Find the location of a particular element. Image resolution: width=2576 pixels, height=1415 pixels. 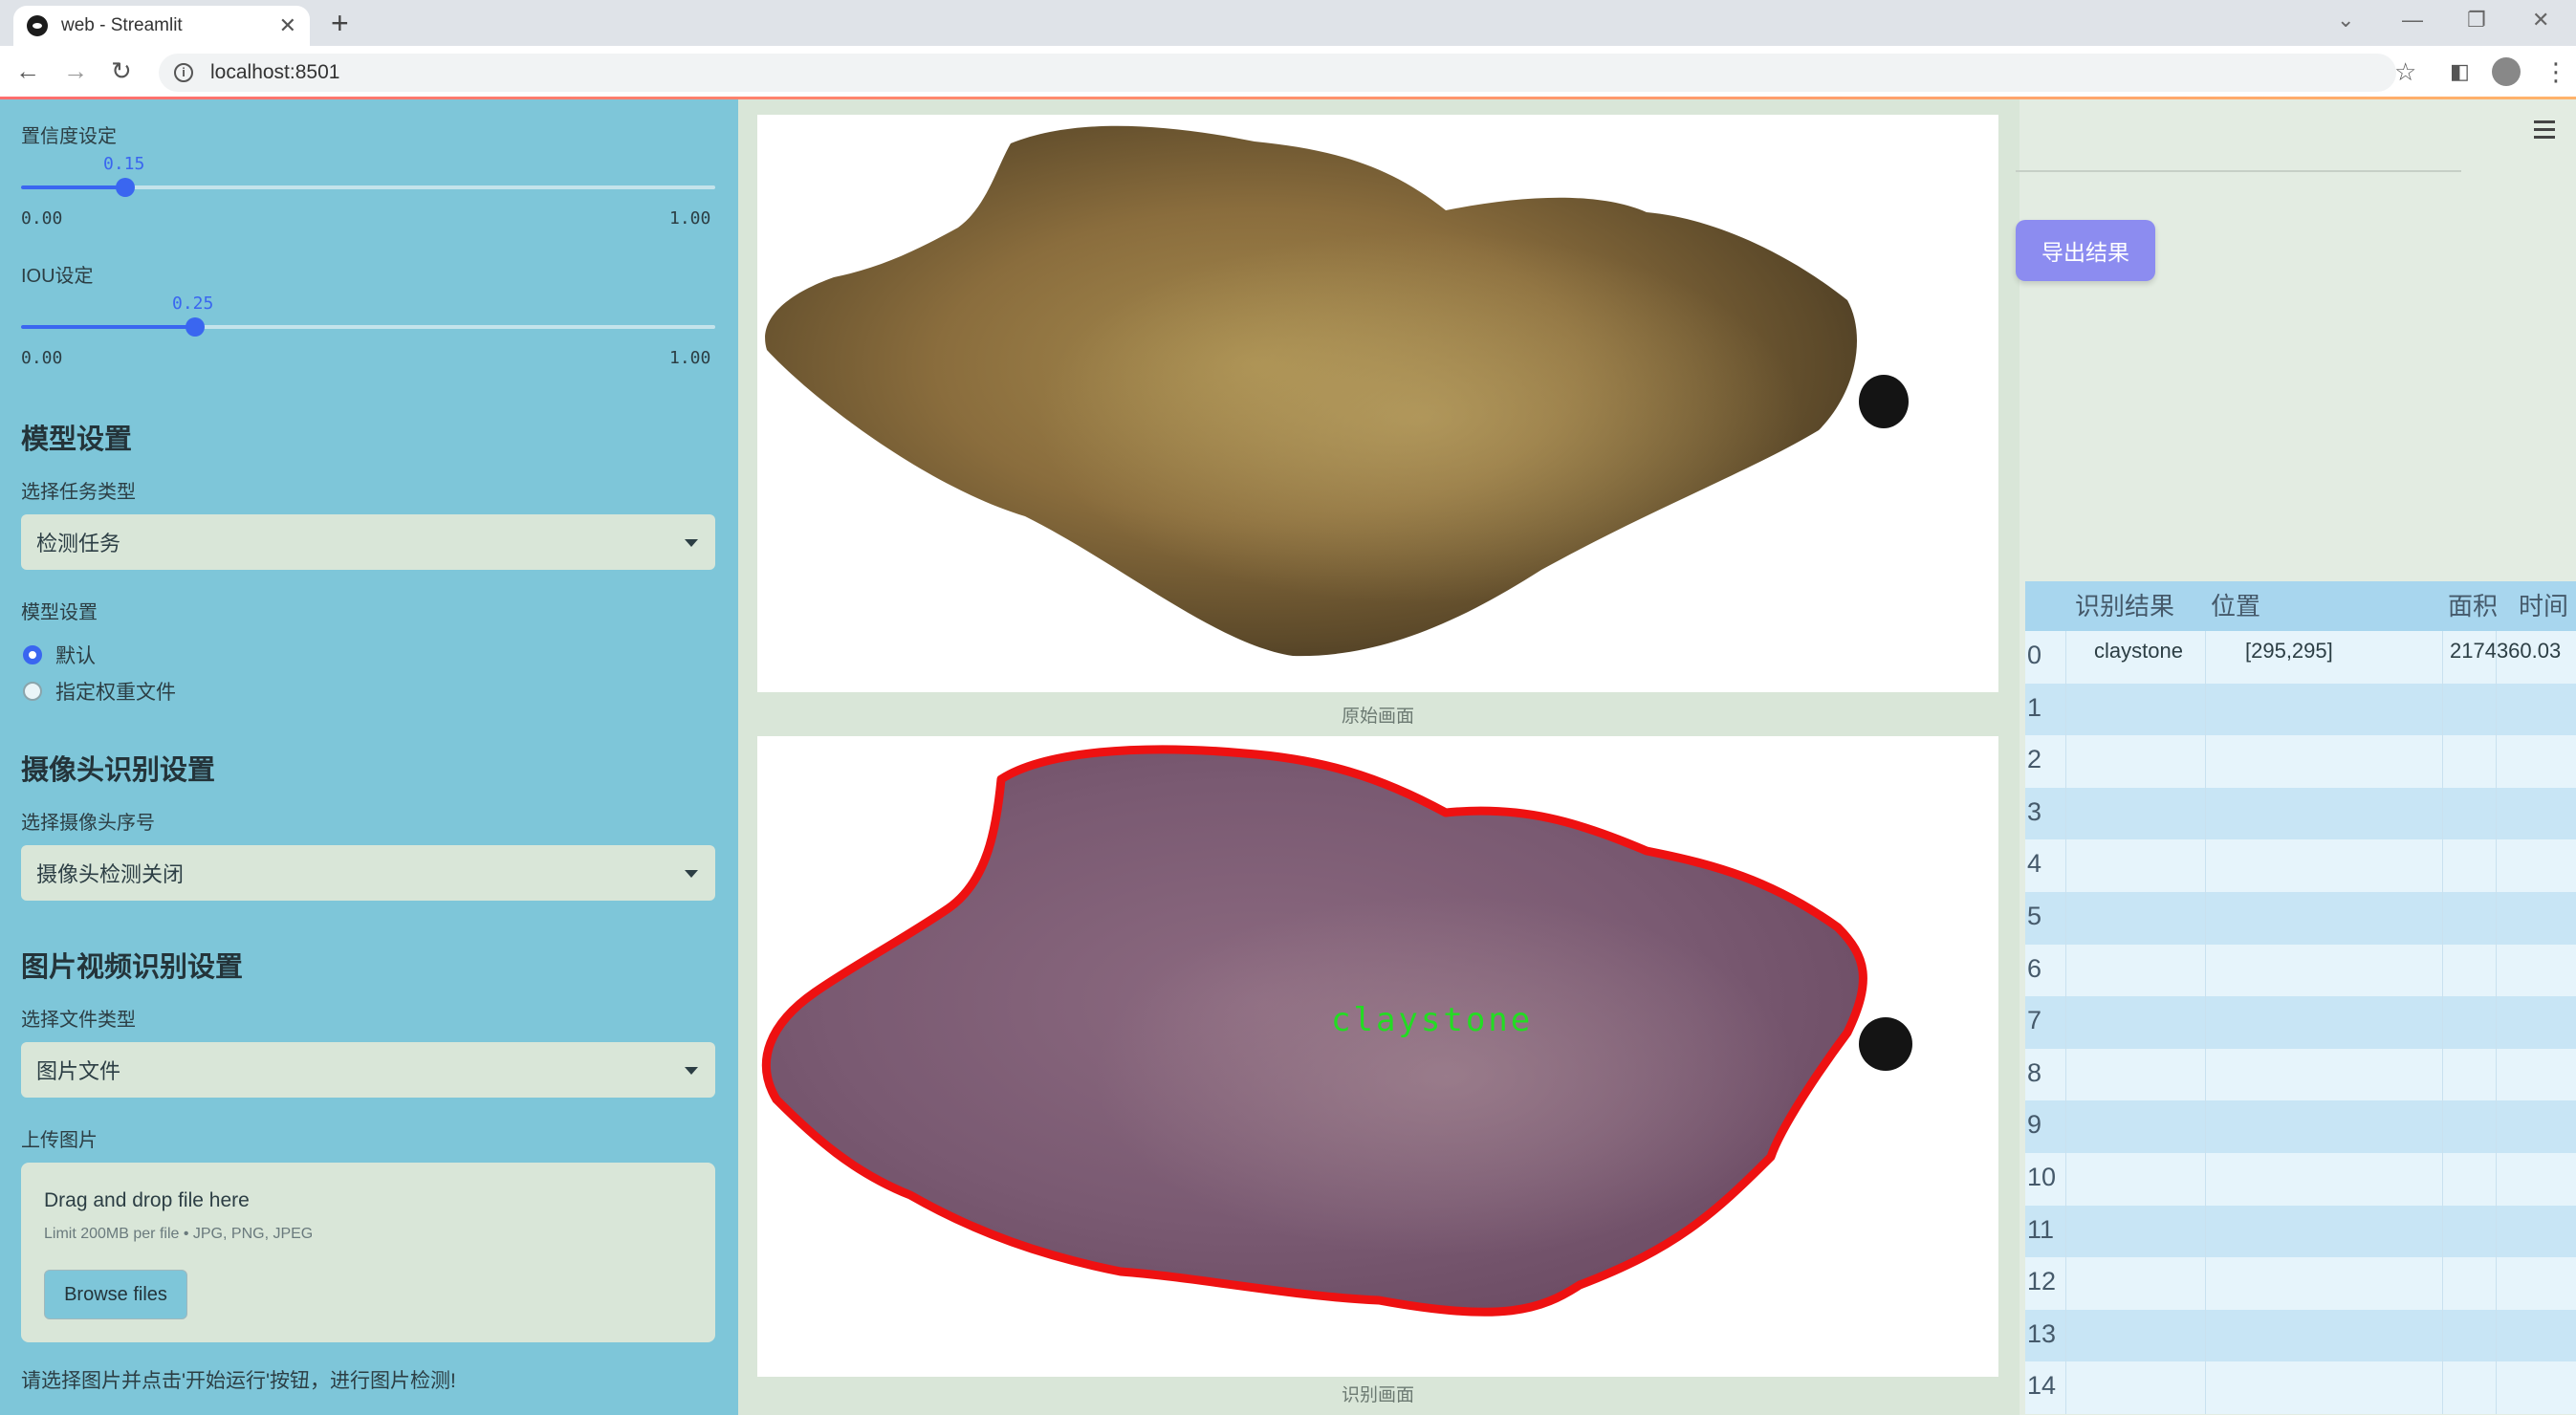

back-icon: ← is located at coordinates (27, 71).